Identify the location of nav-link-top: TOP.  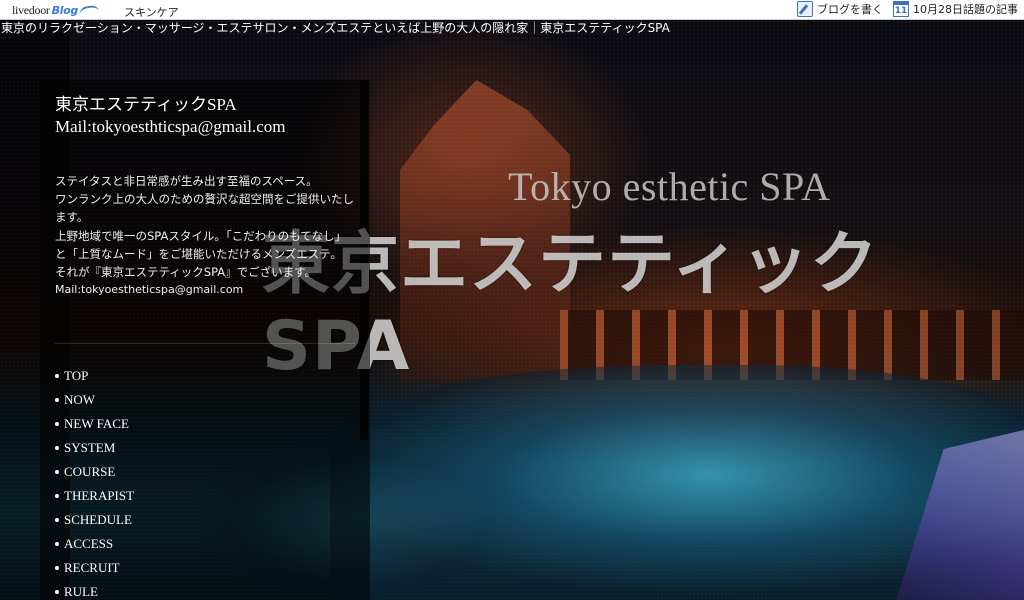
(76, 376).